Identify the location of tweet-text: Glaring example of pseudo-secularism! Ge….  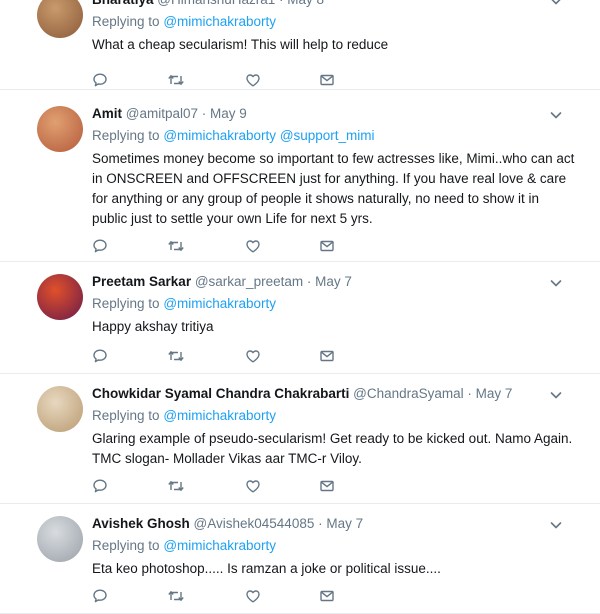
(332, 448).